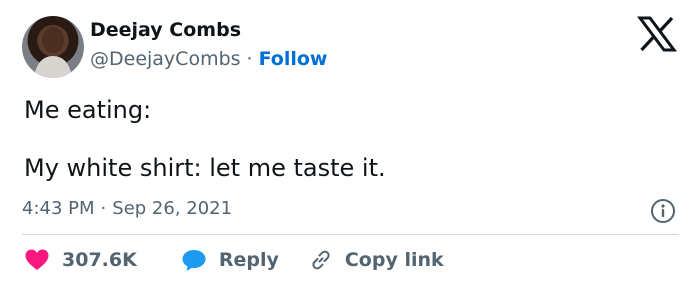  I want to click on action-bar: 307.6K Reply Copy link, so click(234, 260).